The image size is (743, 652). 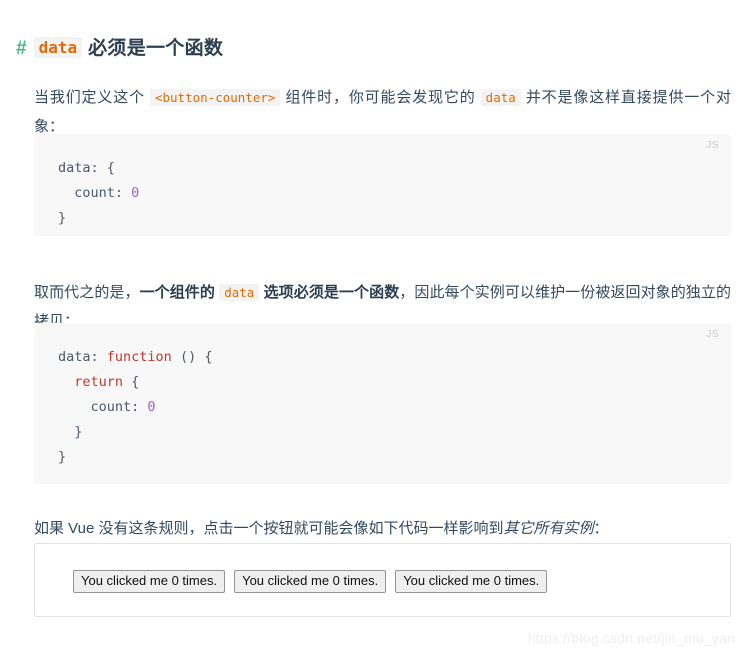 I want to click on paragraph-rule-bold2: 选项必须是一个函数, so click(x=331, y=292).